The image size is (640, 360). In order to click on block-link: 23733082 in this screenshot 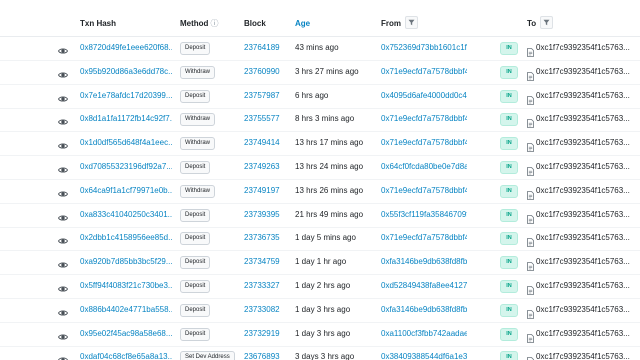, I will do `click(264, 310)`.